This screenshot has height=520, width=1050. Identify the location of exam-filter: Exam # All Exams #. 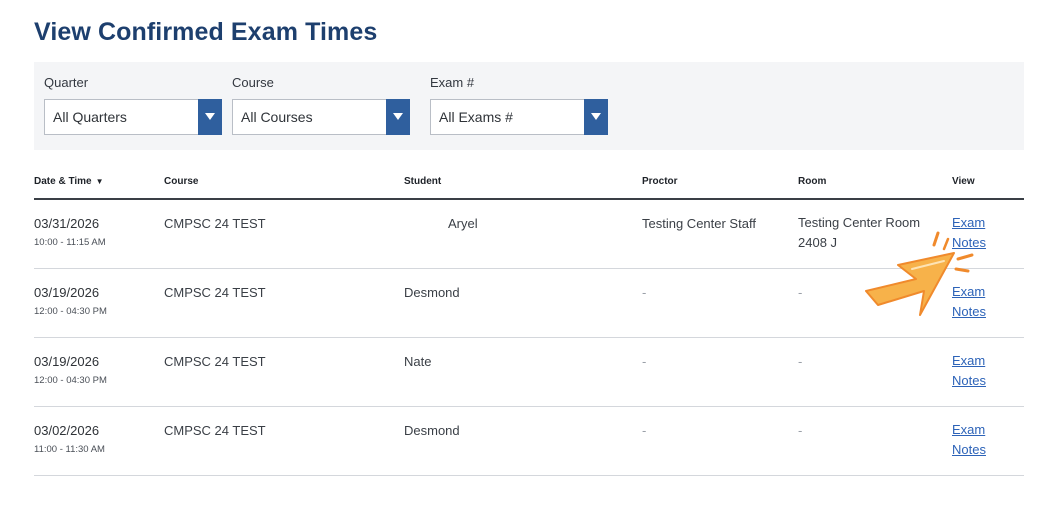
(519, 105).